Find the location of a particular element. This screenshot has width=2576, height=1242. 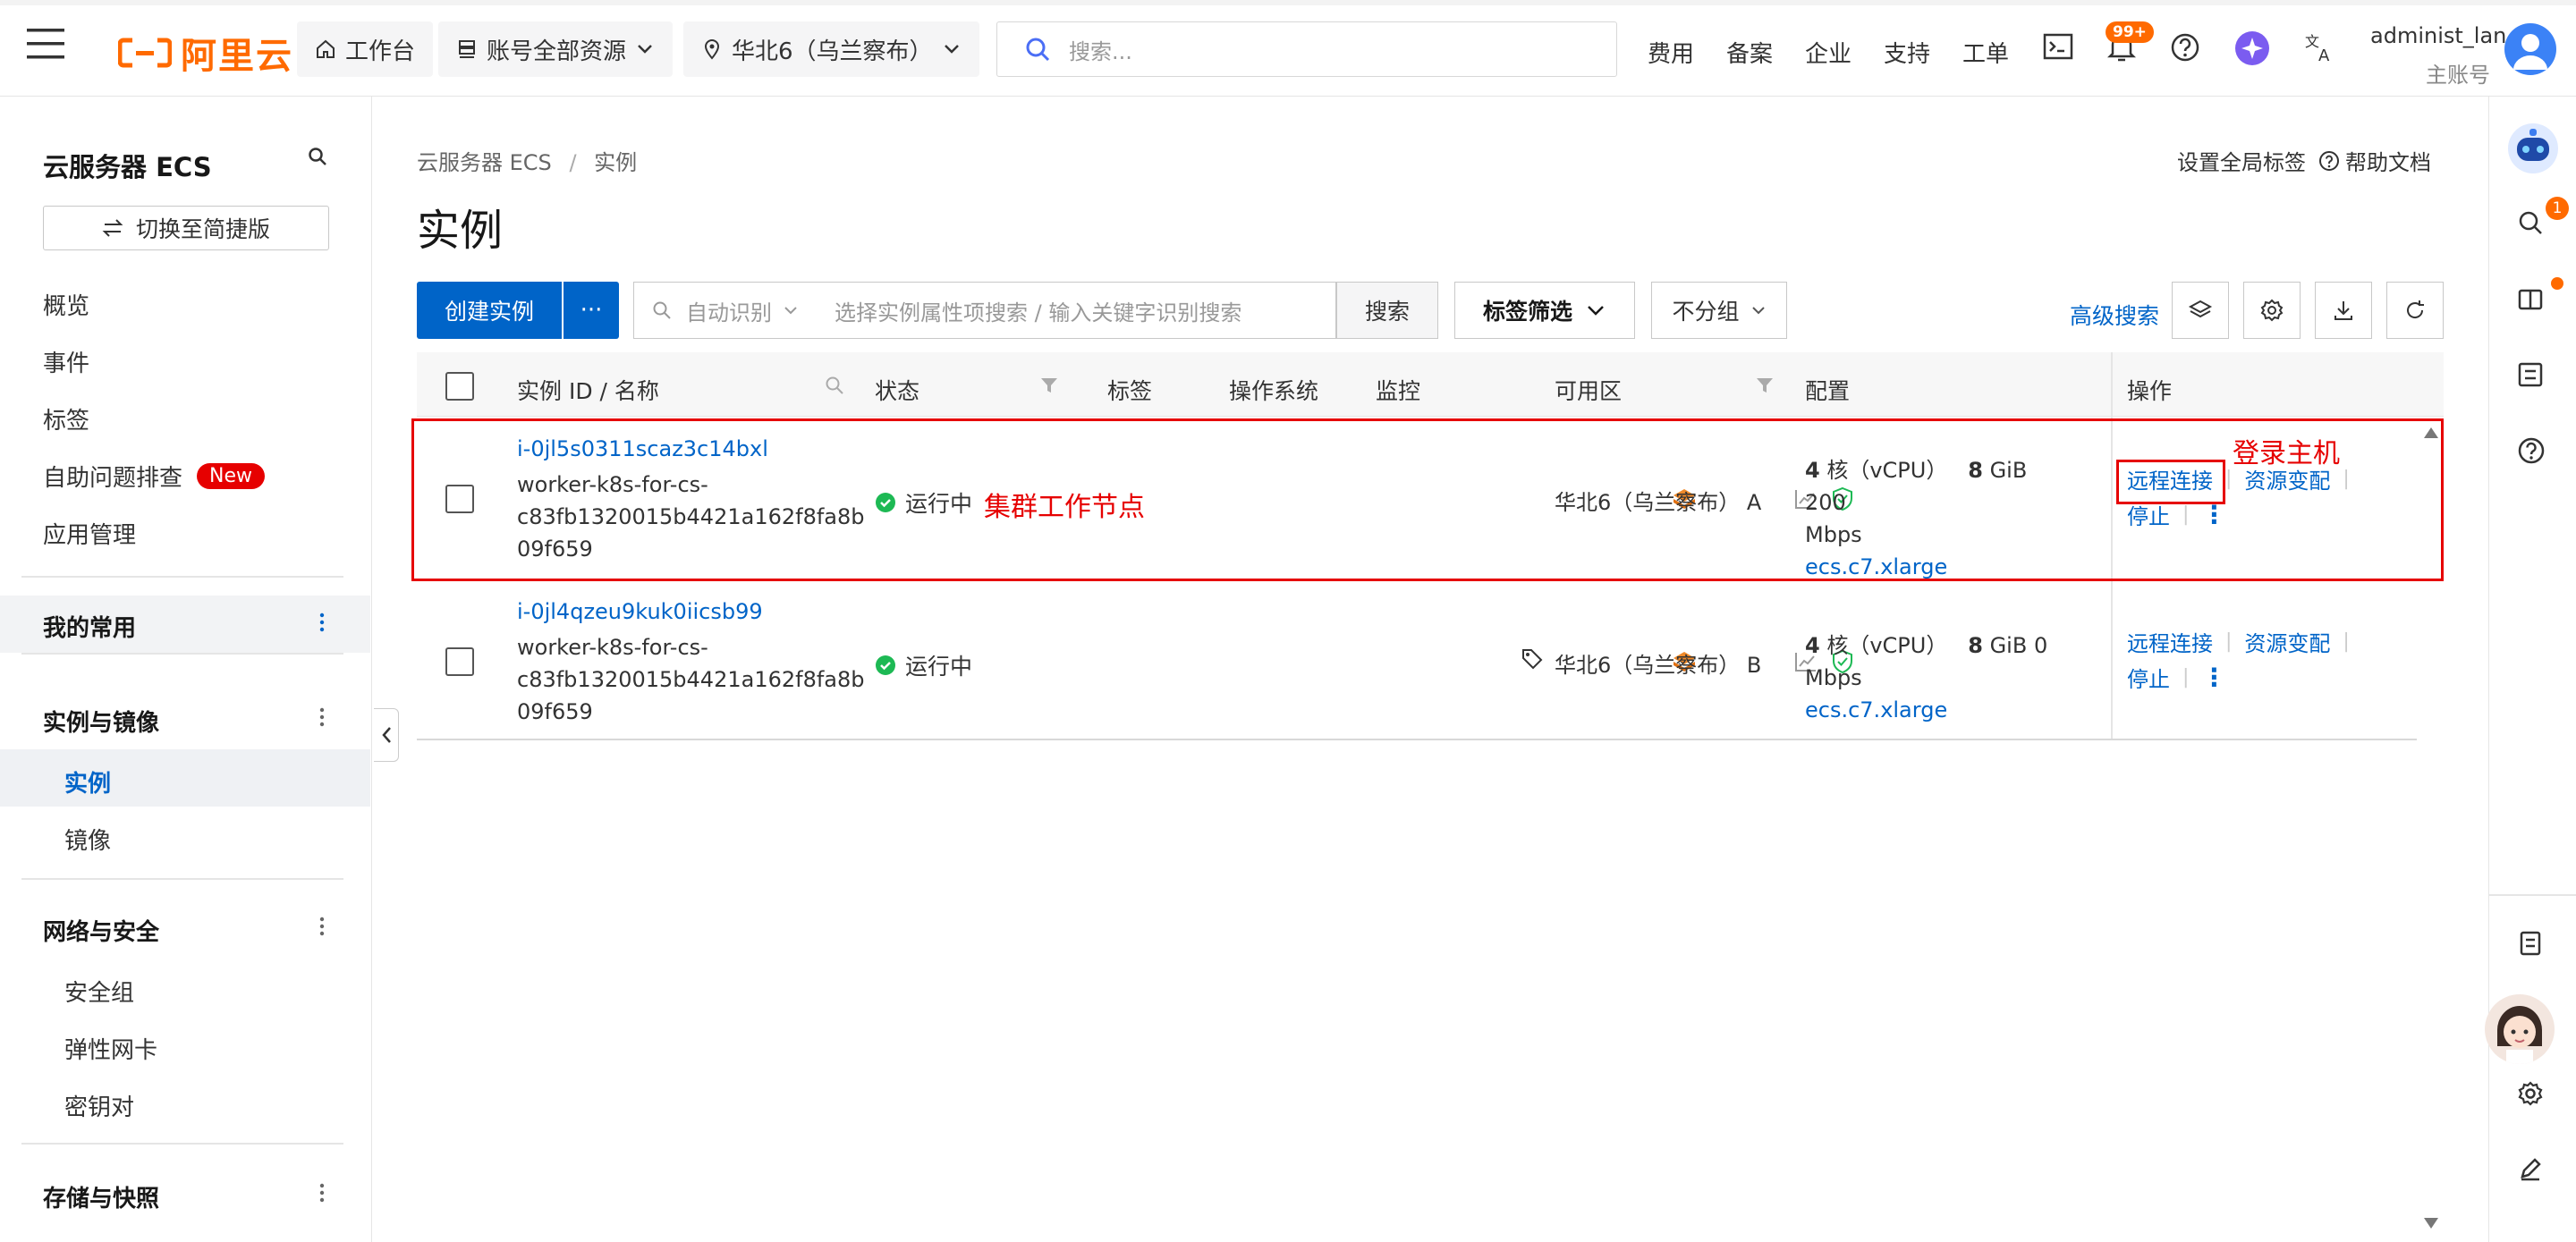

layers-button is located at coordinates (2200, 310).